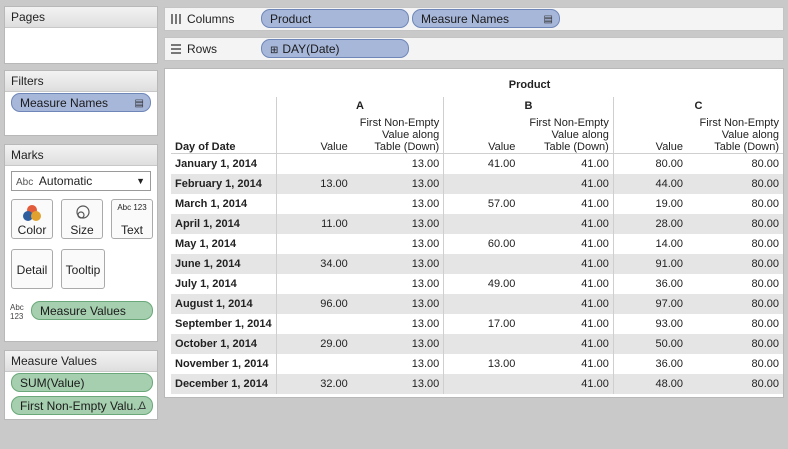 The image size is (788, 449). I want to click on mv-pill-sum-value: SUM(Value), so click(82, 382).